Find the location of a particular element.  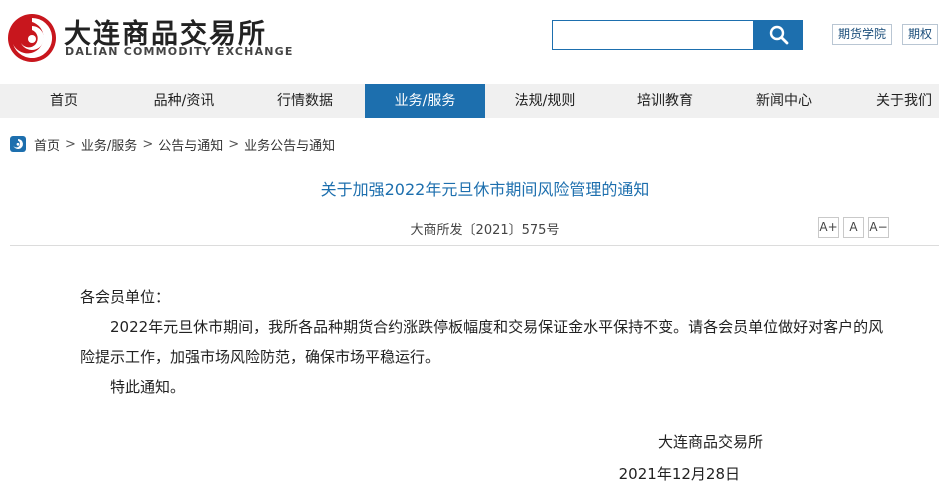

signature-date: 2021年12月28日 is located at coordinates (679, 474).